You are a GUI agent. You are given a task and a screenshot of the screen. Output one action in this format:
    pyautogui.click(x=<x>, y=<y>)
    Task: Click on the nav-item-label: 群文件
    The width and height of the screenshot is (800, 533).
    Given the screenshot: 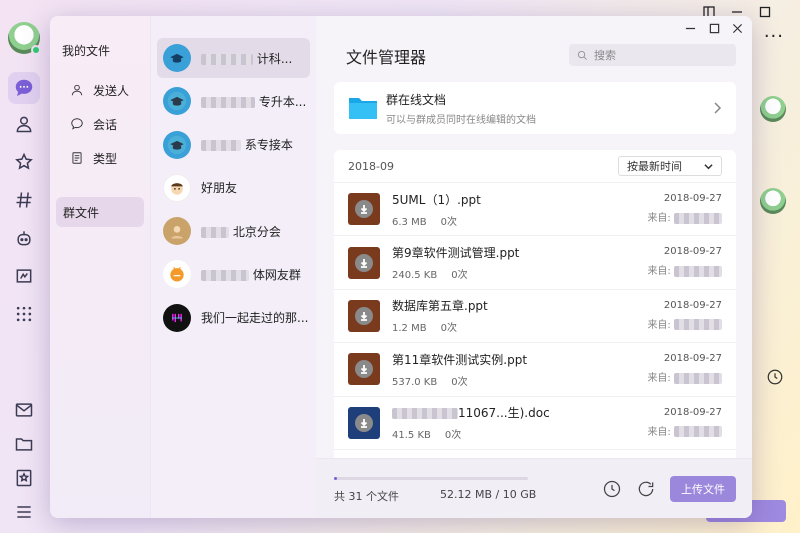 What is the action you would take?
    pyautogui.click(x=81, y=212)
    